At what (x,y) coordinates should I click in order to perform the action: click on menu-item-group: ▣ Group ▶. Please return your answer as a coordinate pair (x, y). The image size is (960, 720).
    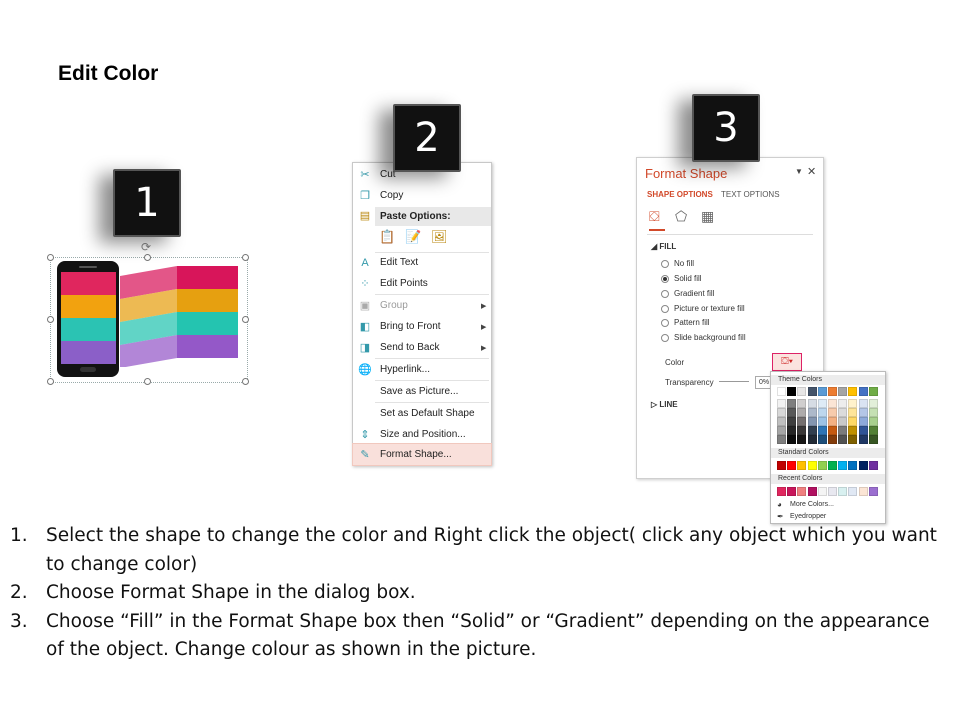
    Looking at the image, I should click on (422, 305).